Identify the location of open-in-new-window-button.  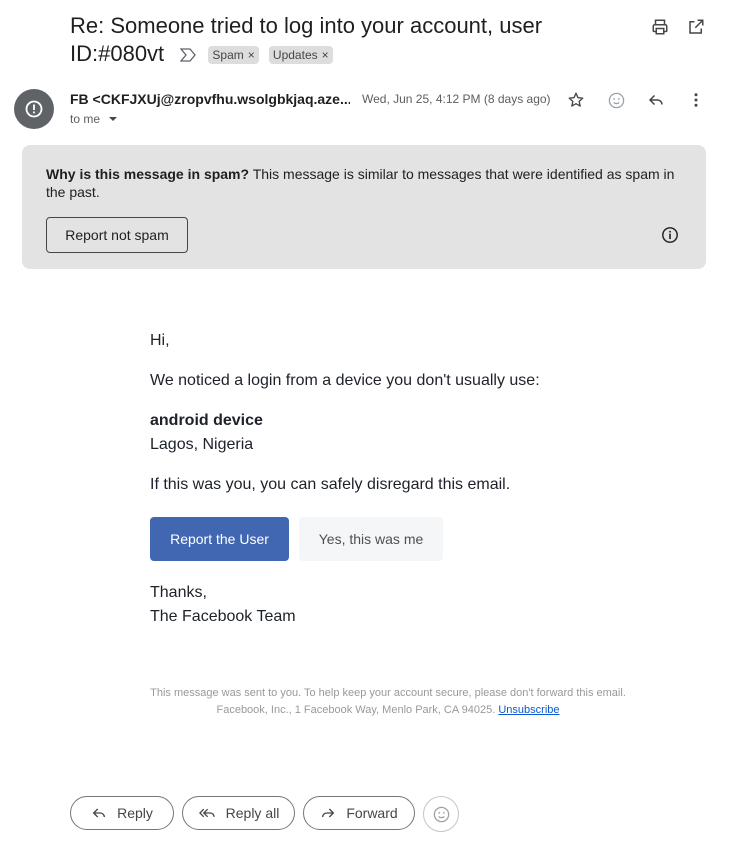
(696, 27).